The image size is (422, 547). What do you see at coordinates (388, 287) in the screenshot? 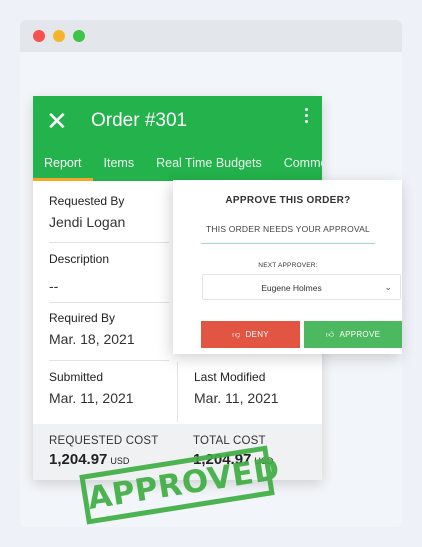
I see `chevron-down-icon: ⌄` at bounding box center [388, 287].